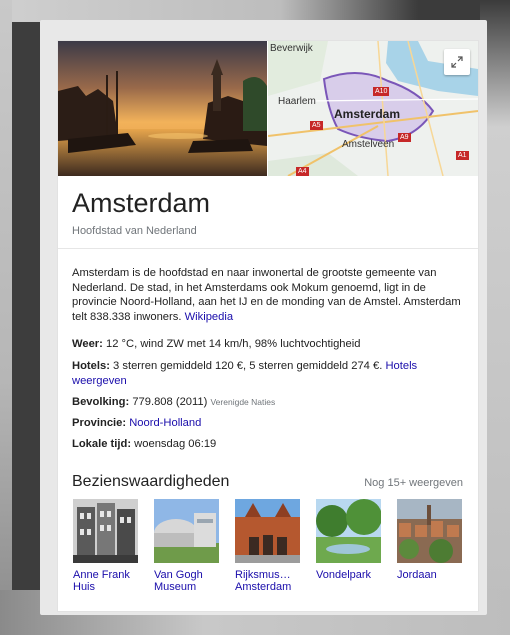 This screenshot has height=635, width=510. I want to click on highway-shield-a9: A9, so click(404, 137).